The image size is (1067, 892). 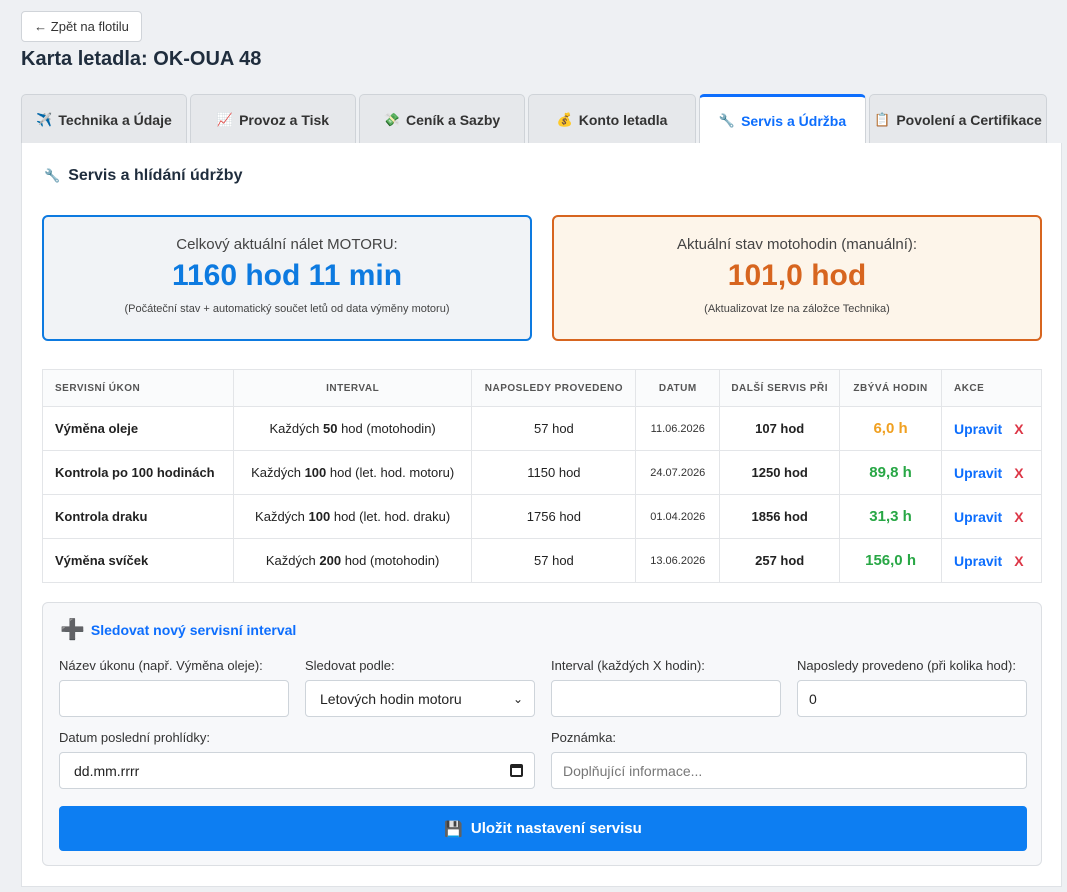 I want to click on service-name: Kontrola po 100 hodinách, so click(x=138, y=472).